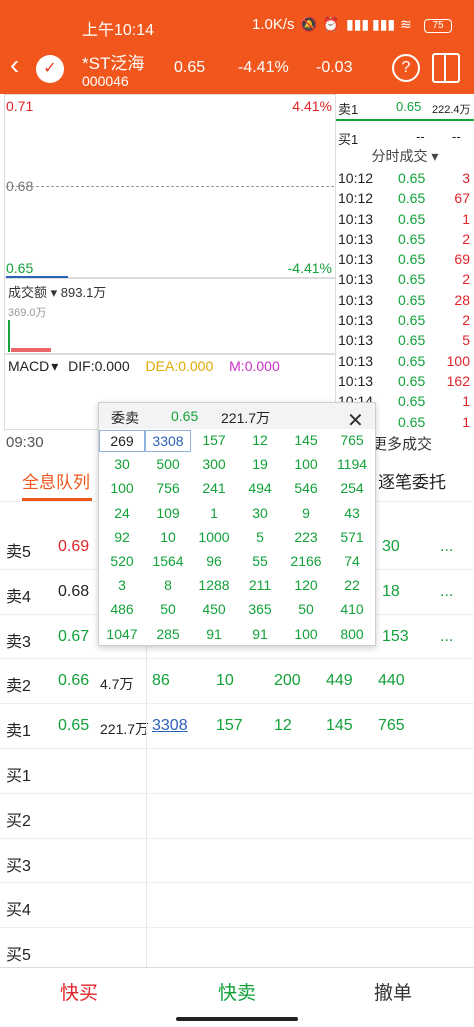 The width and height of the screenshot is (474, 1027). I want to click on trade-row: 10:13 0.65 28, so click(405, 300).